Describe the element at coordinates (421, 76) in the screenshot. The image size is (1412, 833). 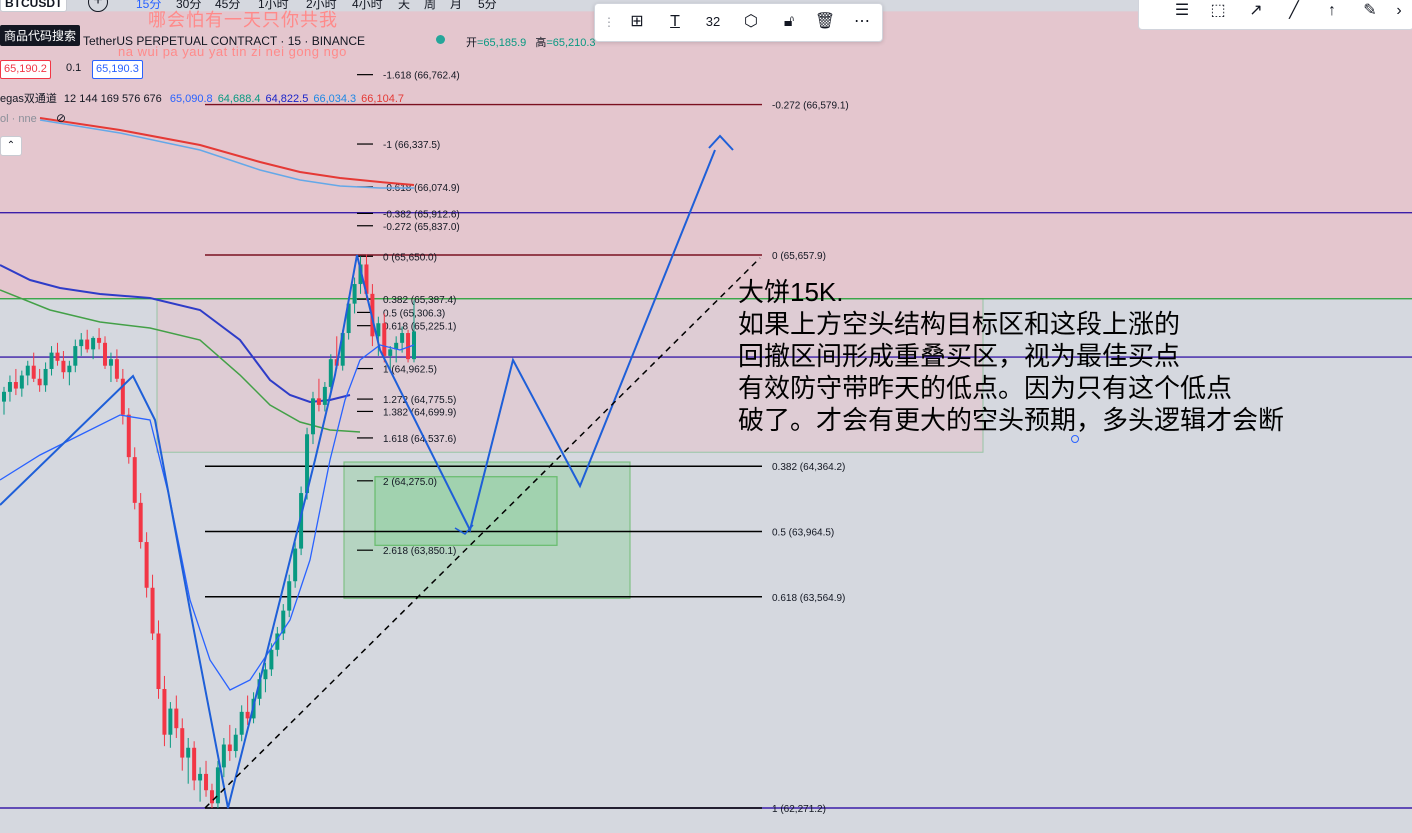
I see `fib-minor-label: -1.618 (66,762.4)` at that location.